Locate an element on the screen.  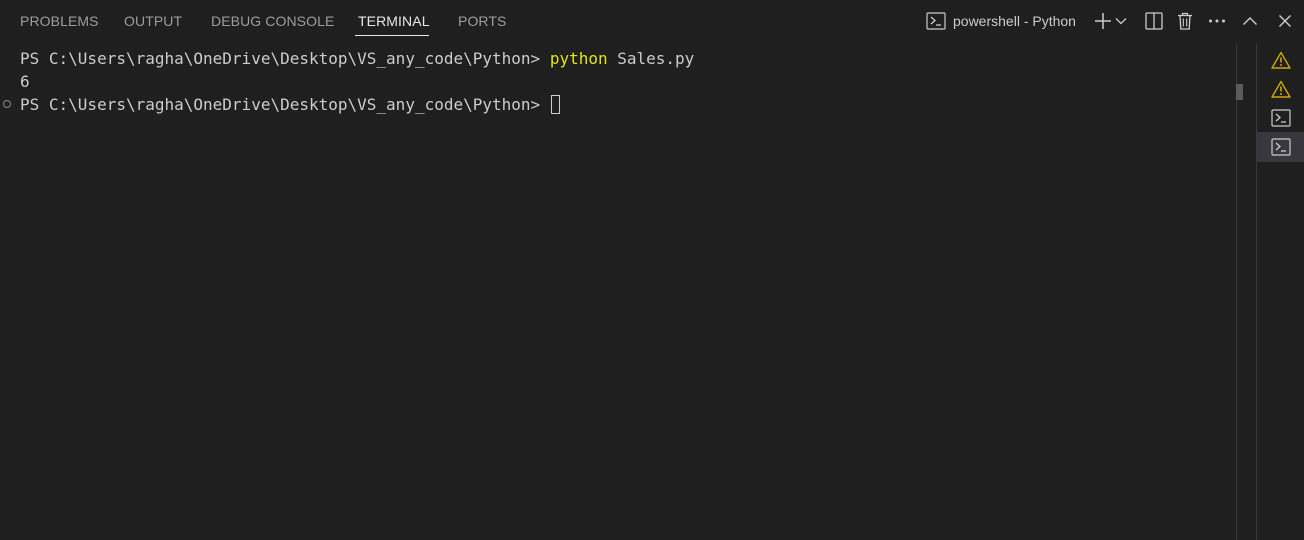
tab-output: OUTPUT is located at coordinates (154, 22).